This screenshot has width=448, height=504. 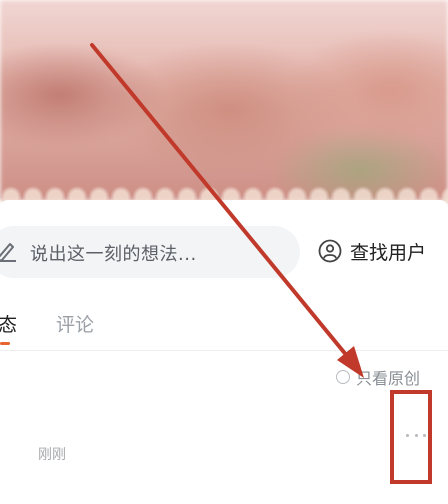 I want to click on pencil-icon, so click(x=8, y=252).